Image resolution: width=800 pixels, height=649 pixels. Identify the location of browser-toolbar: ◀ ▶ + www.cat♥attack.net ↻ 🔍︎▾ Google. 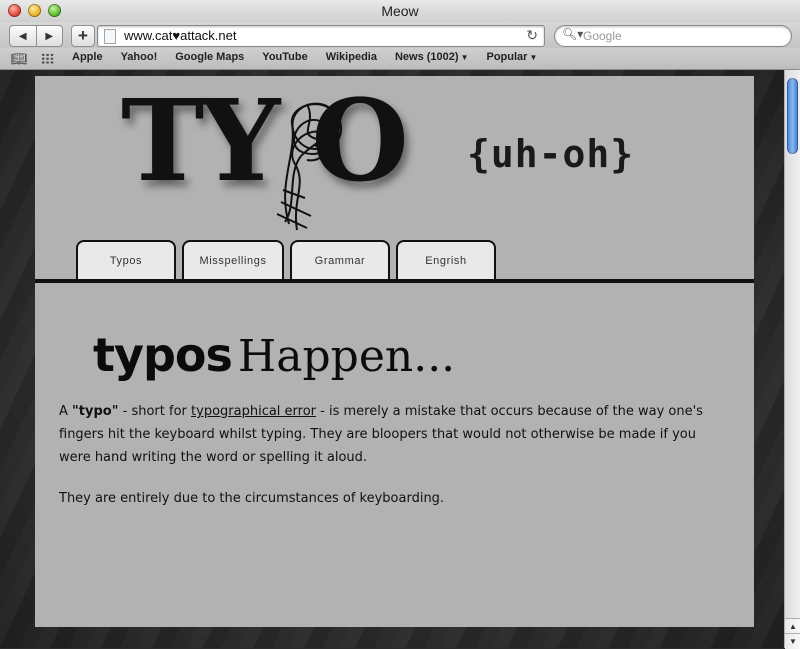
(400, 35).